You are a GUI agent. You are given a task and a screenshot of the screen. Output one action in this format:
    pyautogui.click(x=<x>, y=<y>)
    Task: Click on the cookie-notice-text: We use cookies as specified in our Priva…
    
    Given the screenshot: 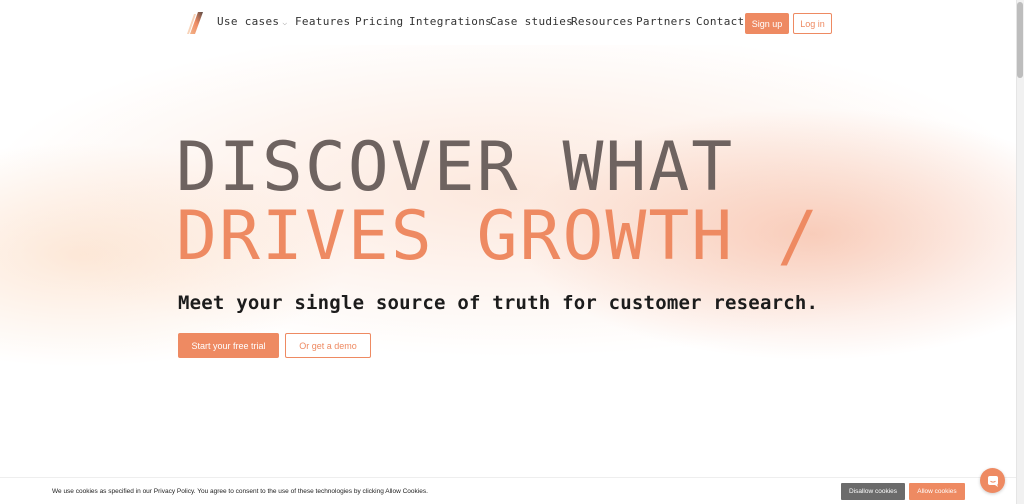 What is the action you would take?
    pyautogui.click(x=240, y=491)
    